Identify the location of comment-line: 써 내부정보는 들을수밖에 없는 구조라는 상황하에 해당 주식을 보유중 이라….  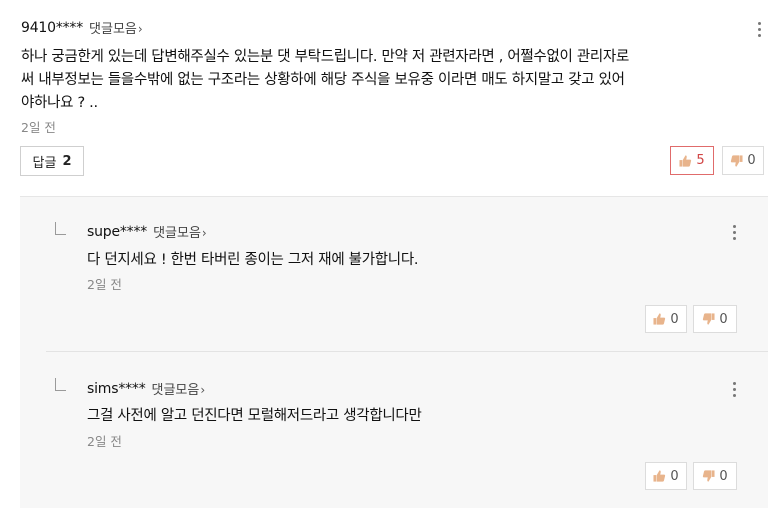
(323, 80).